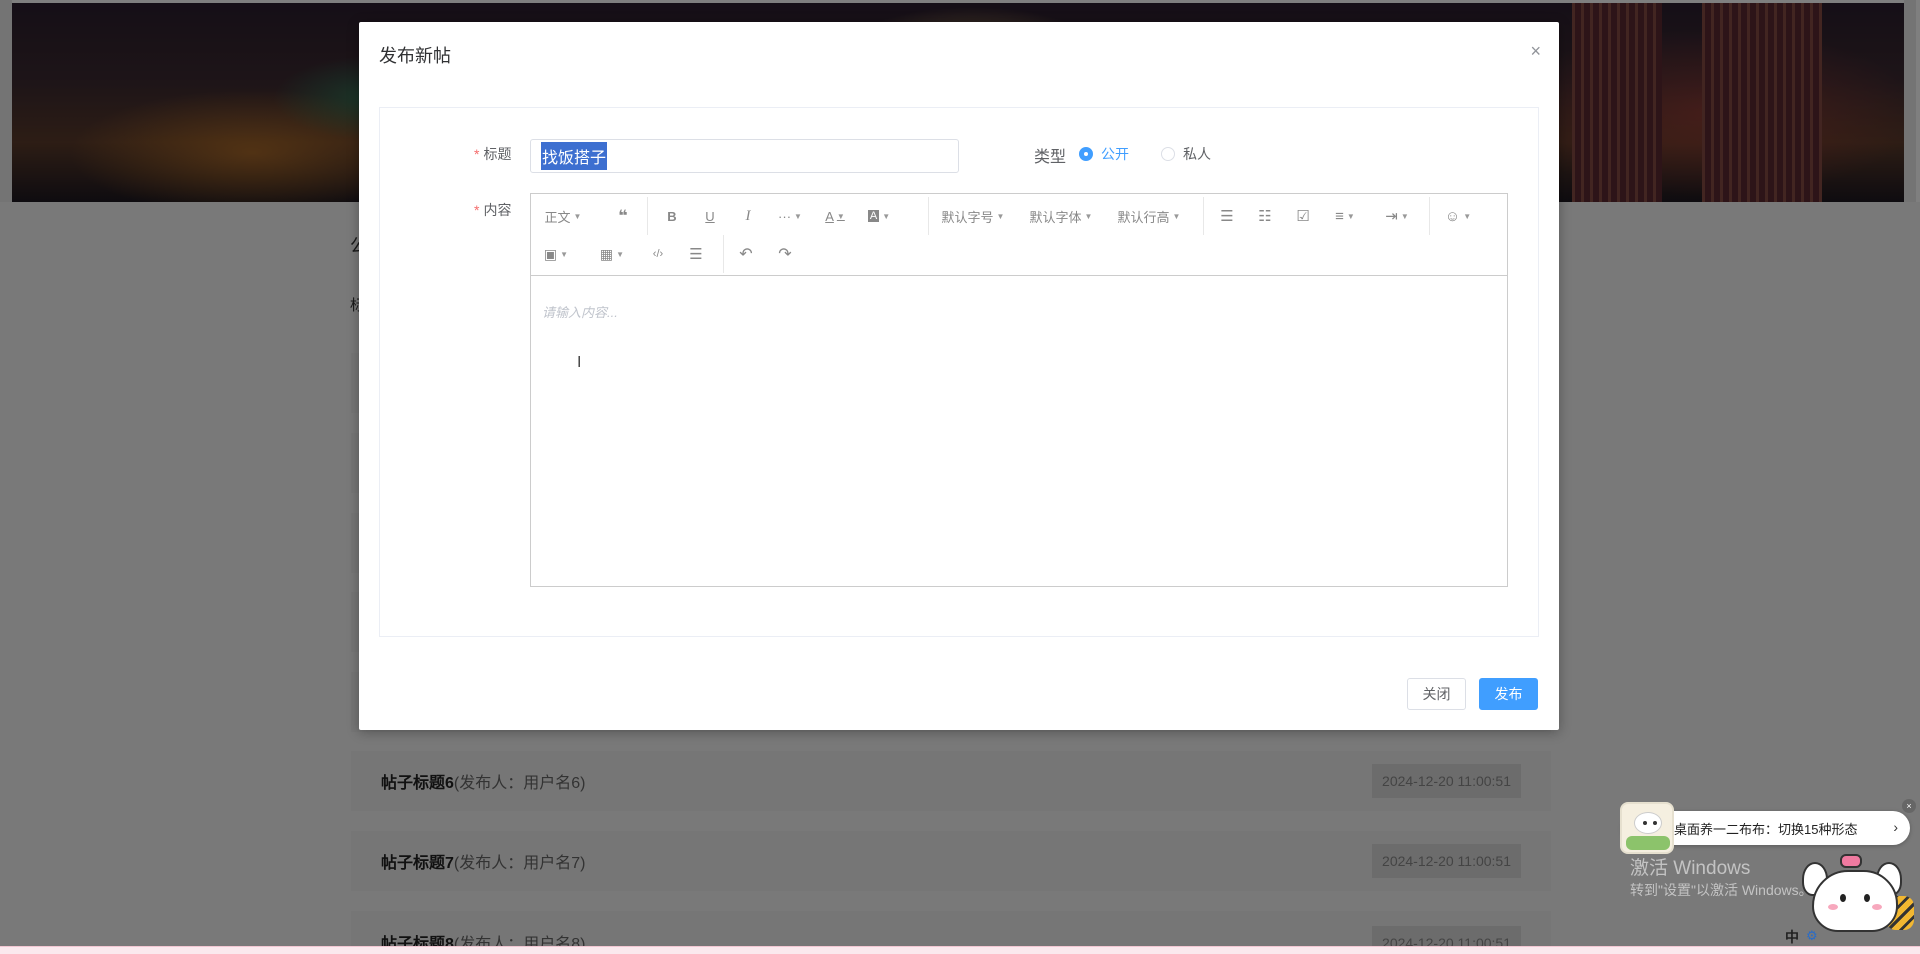 This screenshot has height=954, width=1920. Describe the element at coordinates (1436, 694) in the screenshot. I see `close-button: 关闭` at that location.